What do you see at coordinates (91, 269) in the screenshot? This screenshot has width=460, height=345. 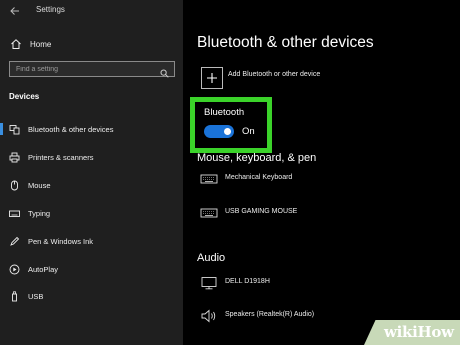 I see `sidebar-item-autoplay: AutoPlay` at bounding box center [91, 269].